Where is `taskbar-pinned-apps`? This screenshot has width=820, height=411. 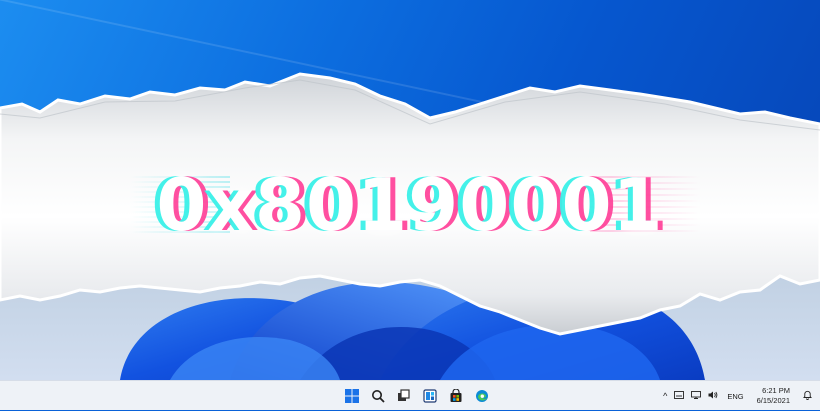
taskbar-pinned-apps is located at coordinates (417, 396).